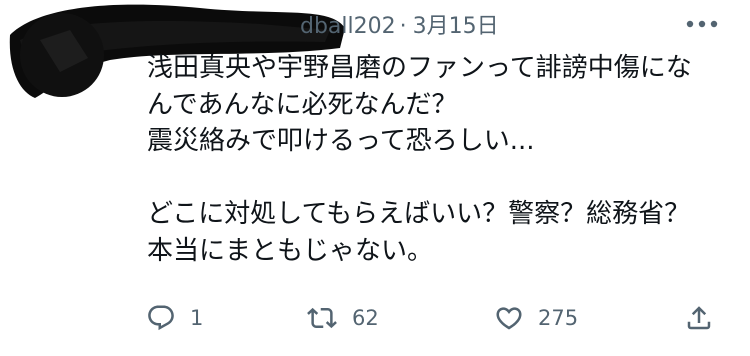 The width and height of the screenshot is (750, 356). Describe the element at coordinates (365, 318) in the screenshot. I see `retweet-count: 62` at that location.